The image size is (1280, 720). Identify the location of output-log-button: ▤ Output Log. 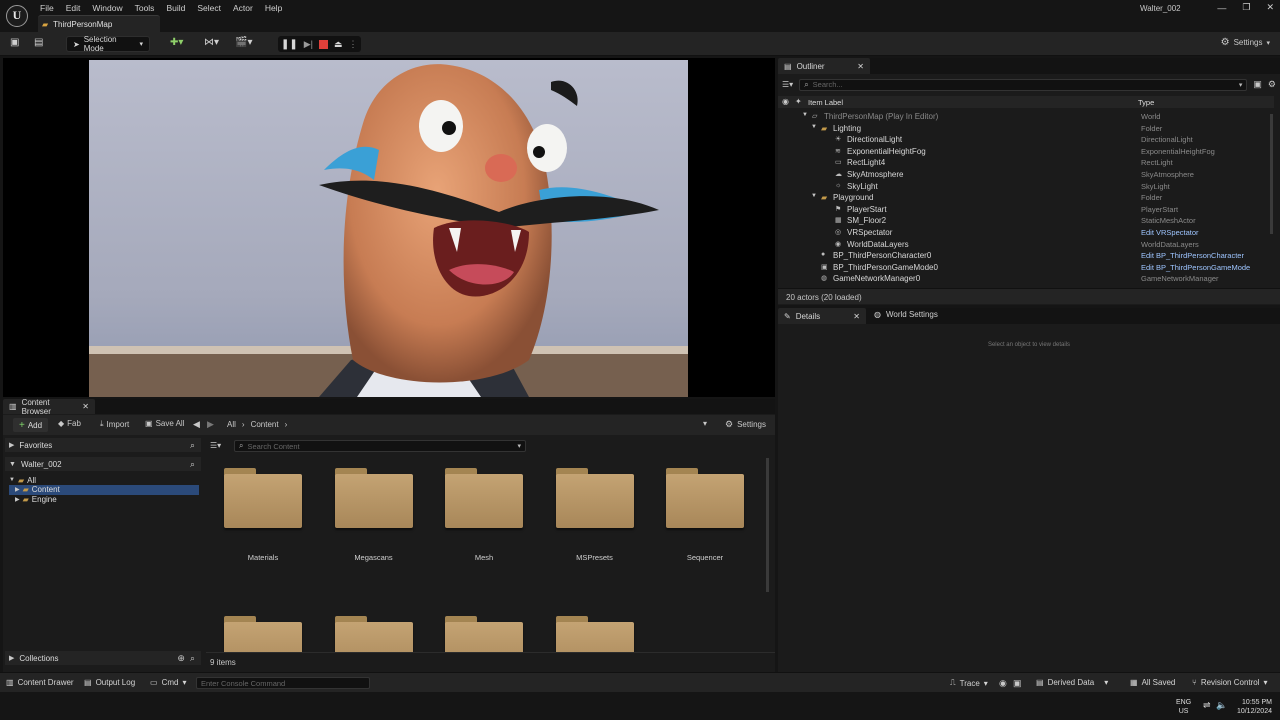
(109, 682).